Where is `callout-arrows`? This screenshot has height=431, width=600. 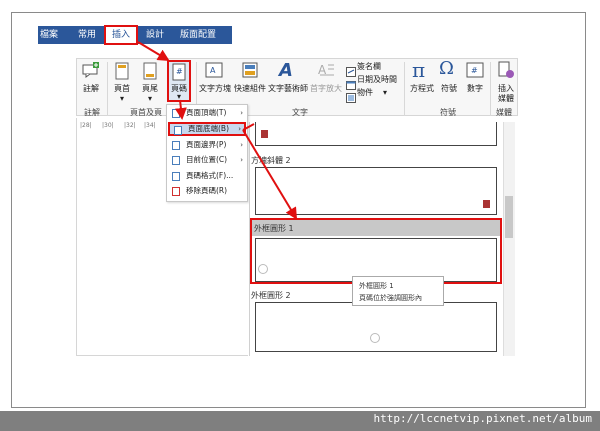
callout-arrows is located at coordinates (217, 130).